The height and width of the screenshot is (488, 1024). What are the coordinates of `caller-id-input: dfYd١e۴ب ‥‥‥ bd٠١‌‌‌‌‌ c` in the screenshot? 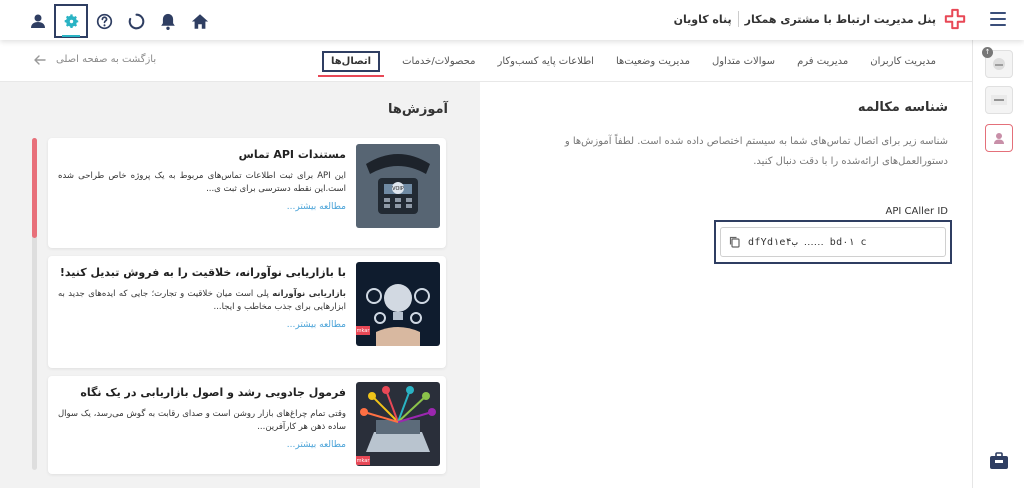 It's located at (833, 242).